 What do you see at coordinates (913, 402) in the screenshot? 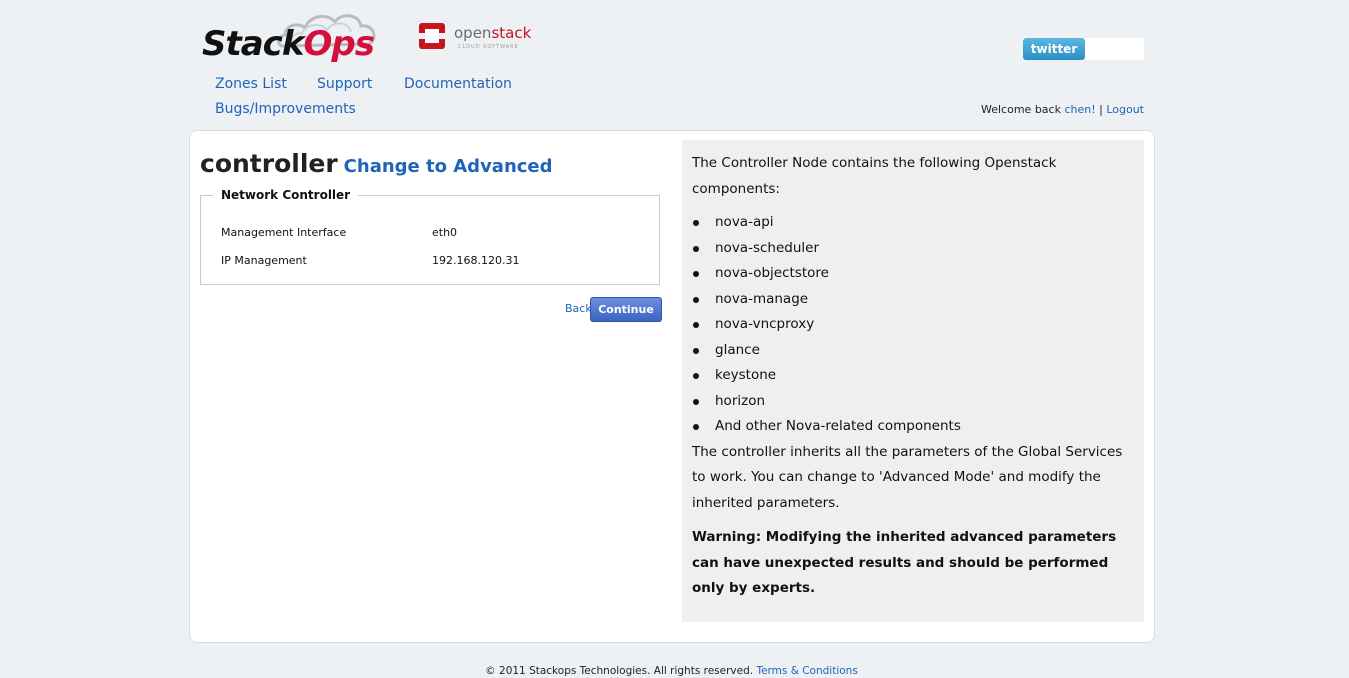
I see `list-item: horizon` at bounding box center [913, 402].